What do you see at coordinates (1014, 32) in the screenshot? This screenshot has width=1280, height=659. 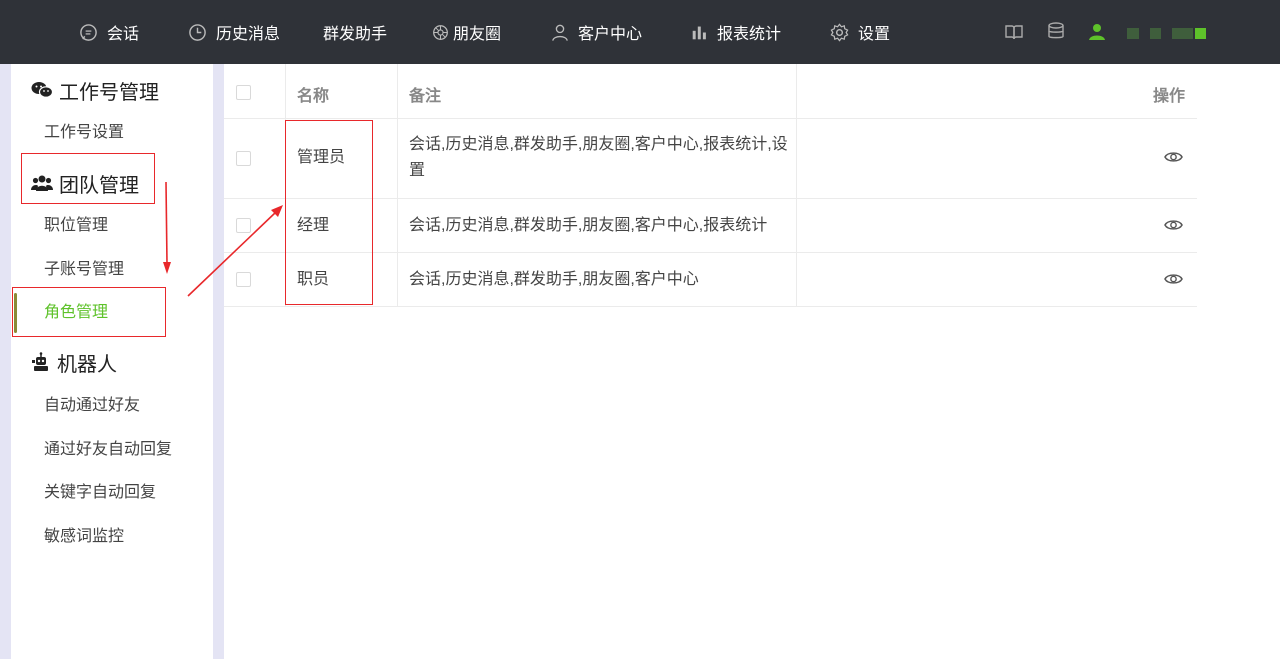 I see `book-icon` at bounding box center [1014, 32].